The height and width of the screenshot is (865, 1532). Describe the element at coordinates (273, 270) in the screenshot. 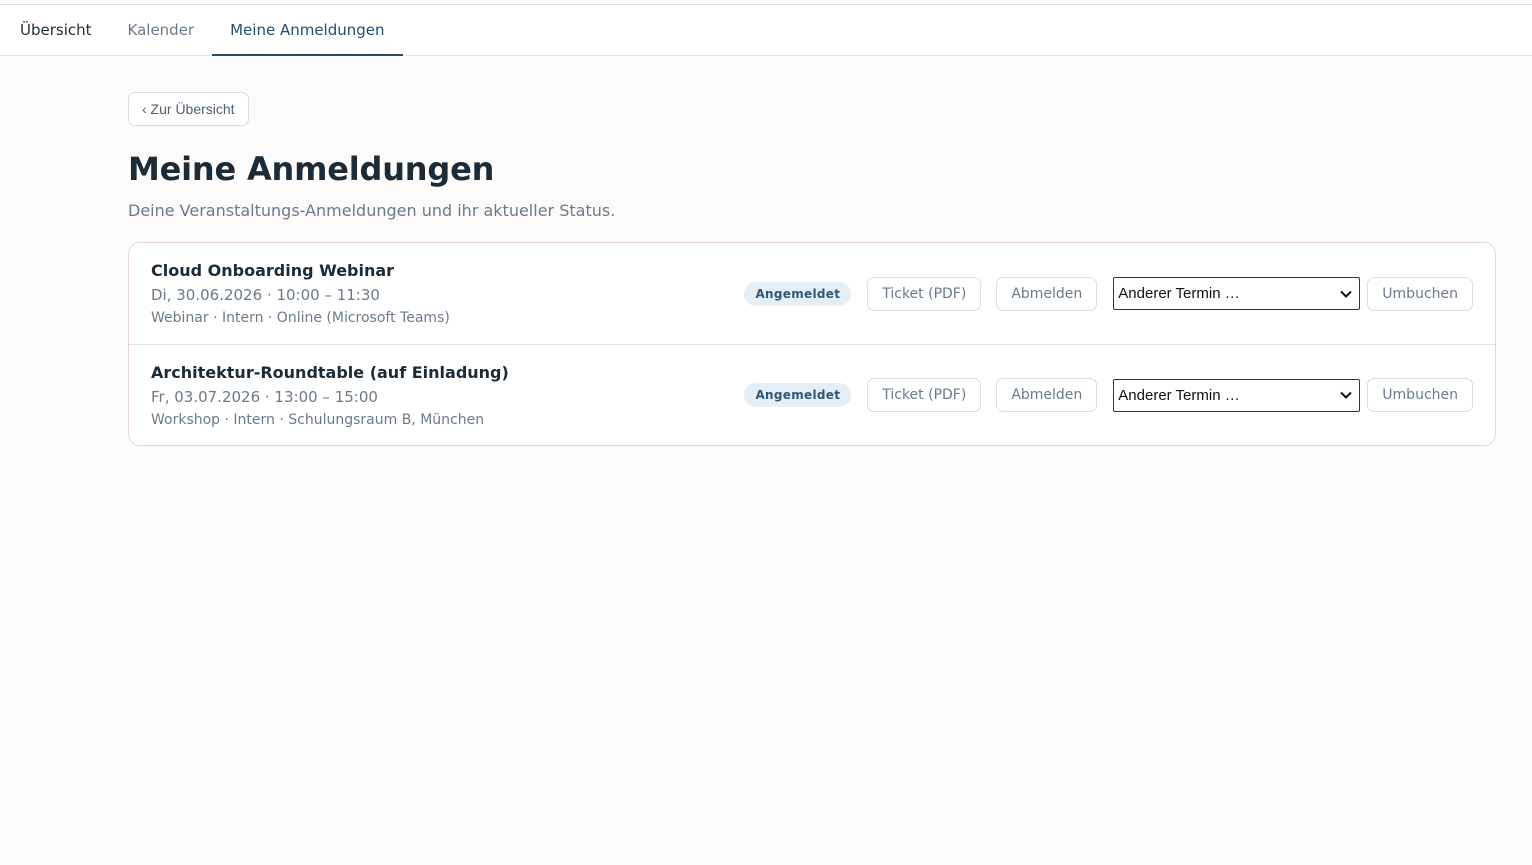

I see `registration-title: Cloud Onboarding Webinar` at that location.